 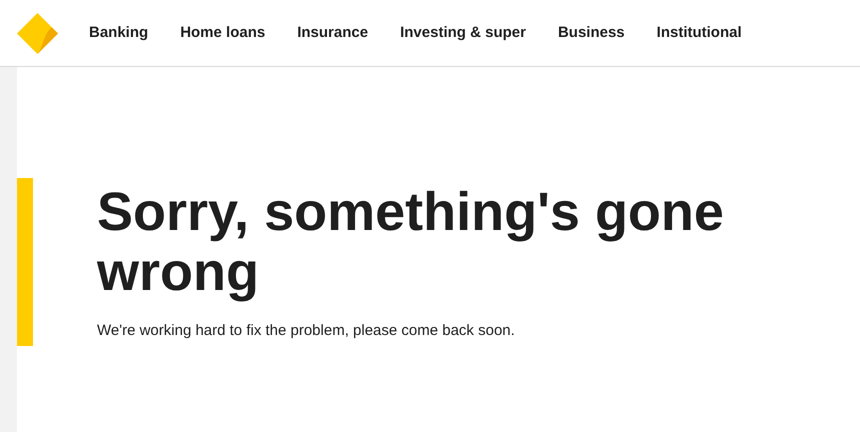 What do you see at coordinates (37, 33) in the screenshot?
I see `logo-icon` at bounding box center [37, 33].